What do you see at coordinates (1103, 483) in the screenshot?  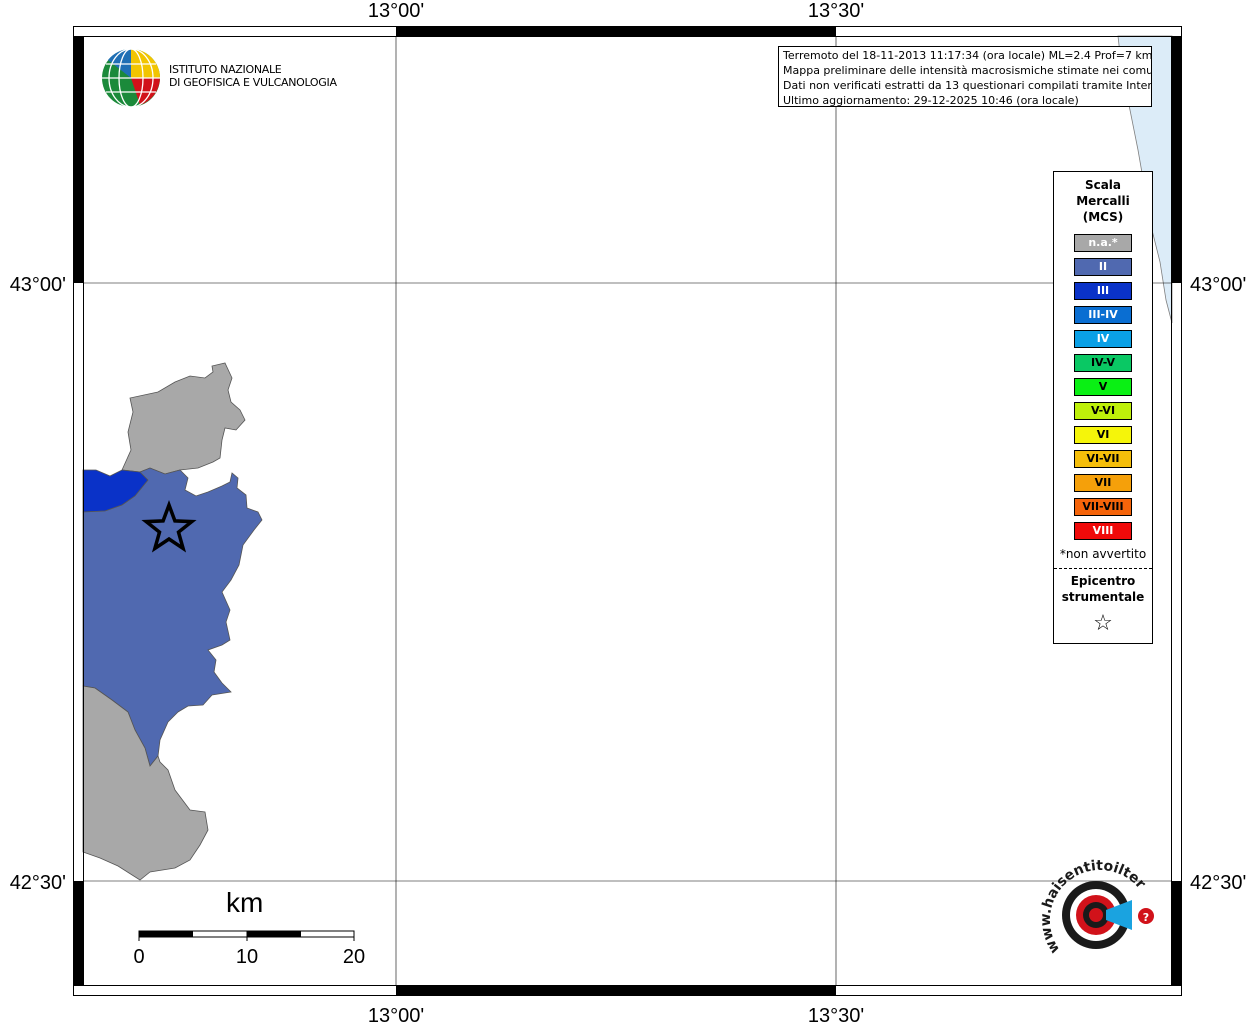 I see `legend-item: VII` at bounding box center [1103, 483].